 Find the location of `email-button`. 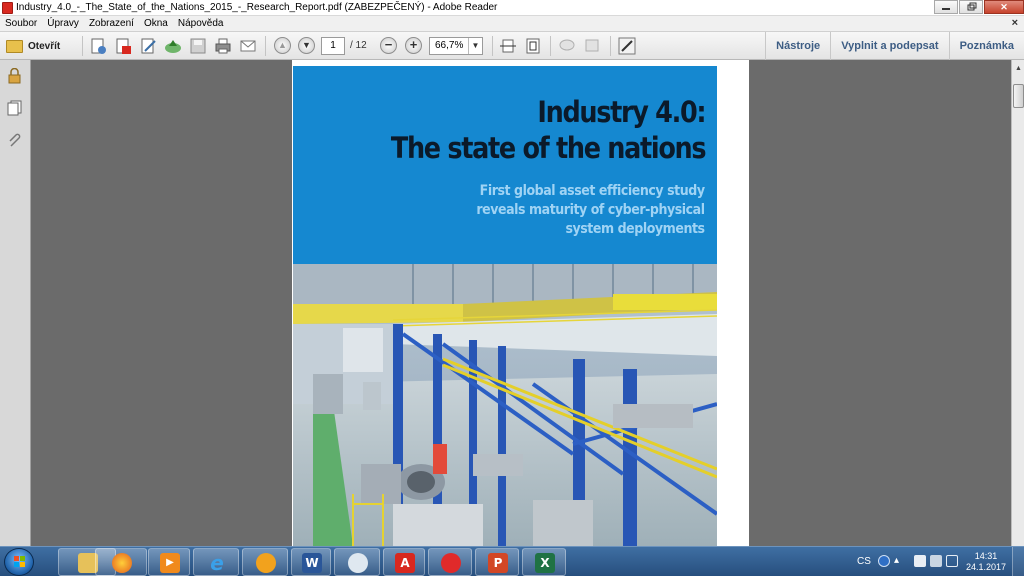

email-button is located at coordinates (248, 46).